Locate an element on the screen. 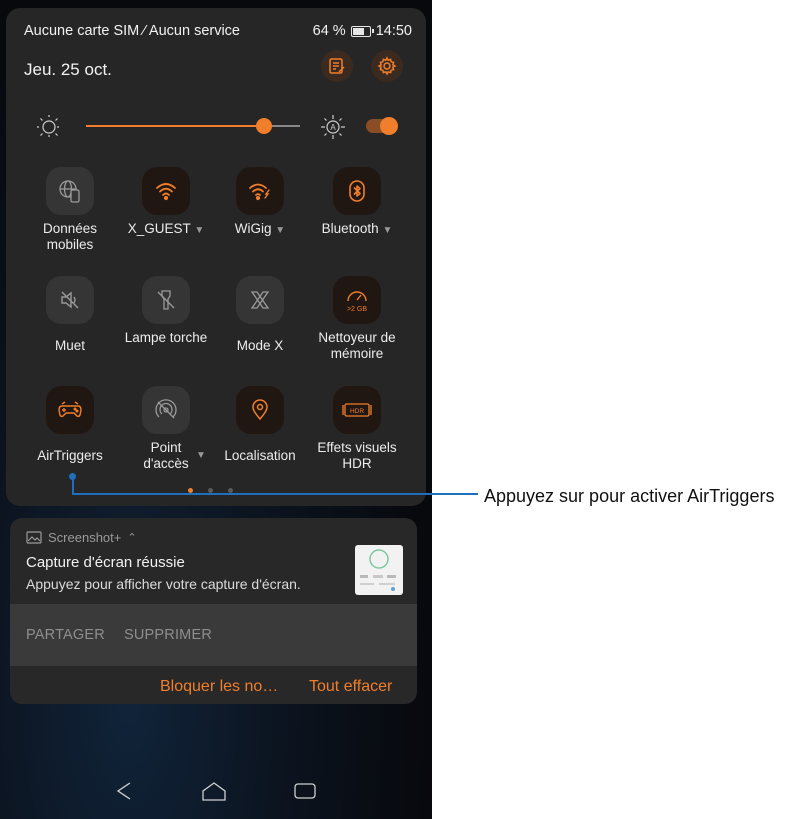 This screenshot has height=819, width=806. notification-footer: Bloquer les no… Tout effacer is located at coordinates (213, 685).